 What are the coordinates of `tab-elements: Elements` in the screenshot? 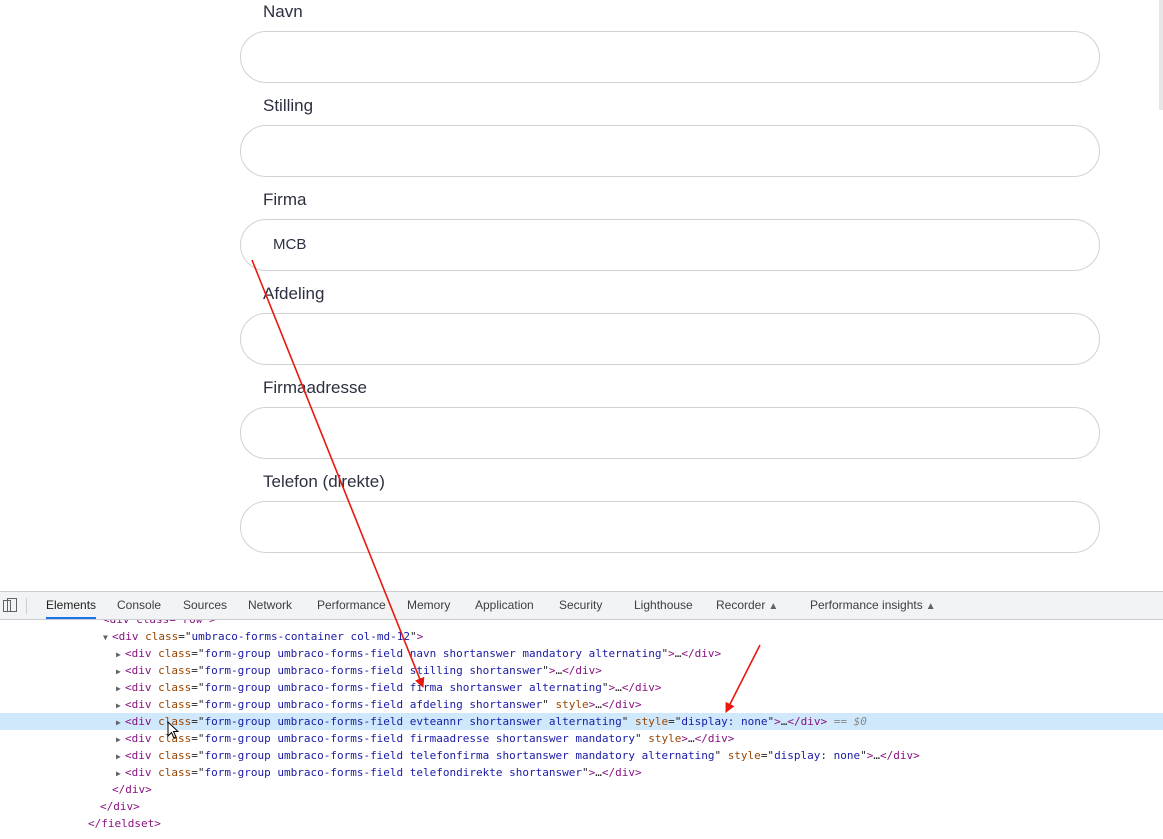 It's located at (71, 605).